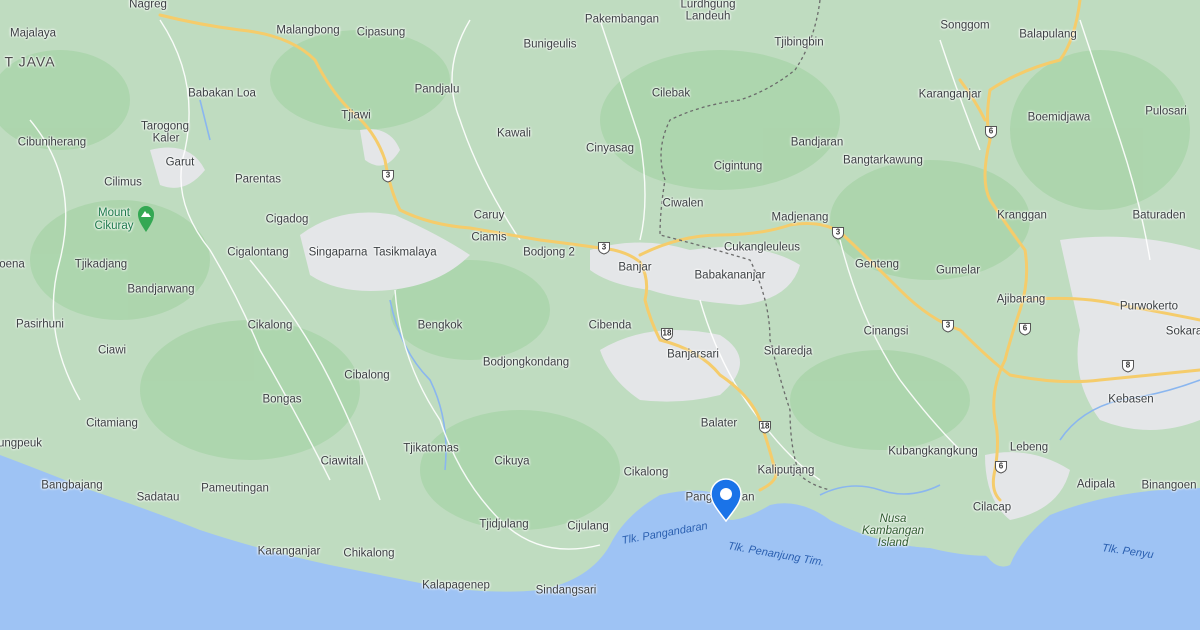 The width and height of the screenshot is (1200, 630). What do you see at coordinates (180, 163) in the screenshot?
I see `place-label-garut: Garut` at bounding box center [180, 163].